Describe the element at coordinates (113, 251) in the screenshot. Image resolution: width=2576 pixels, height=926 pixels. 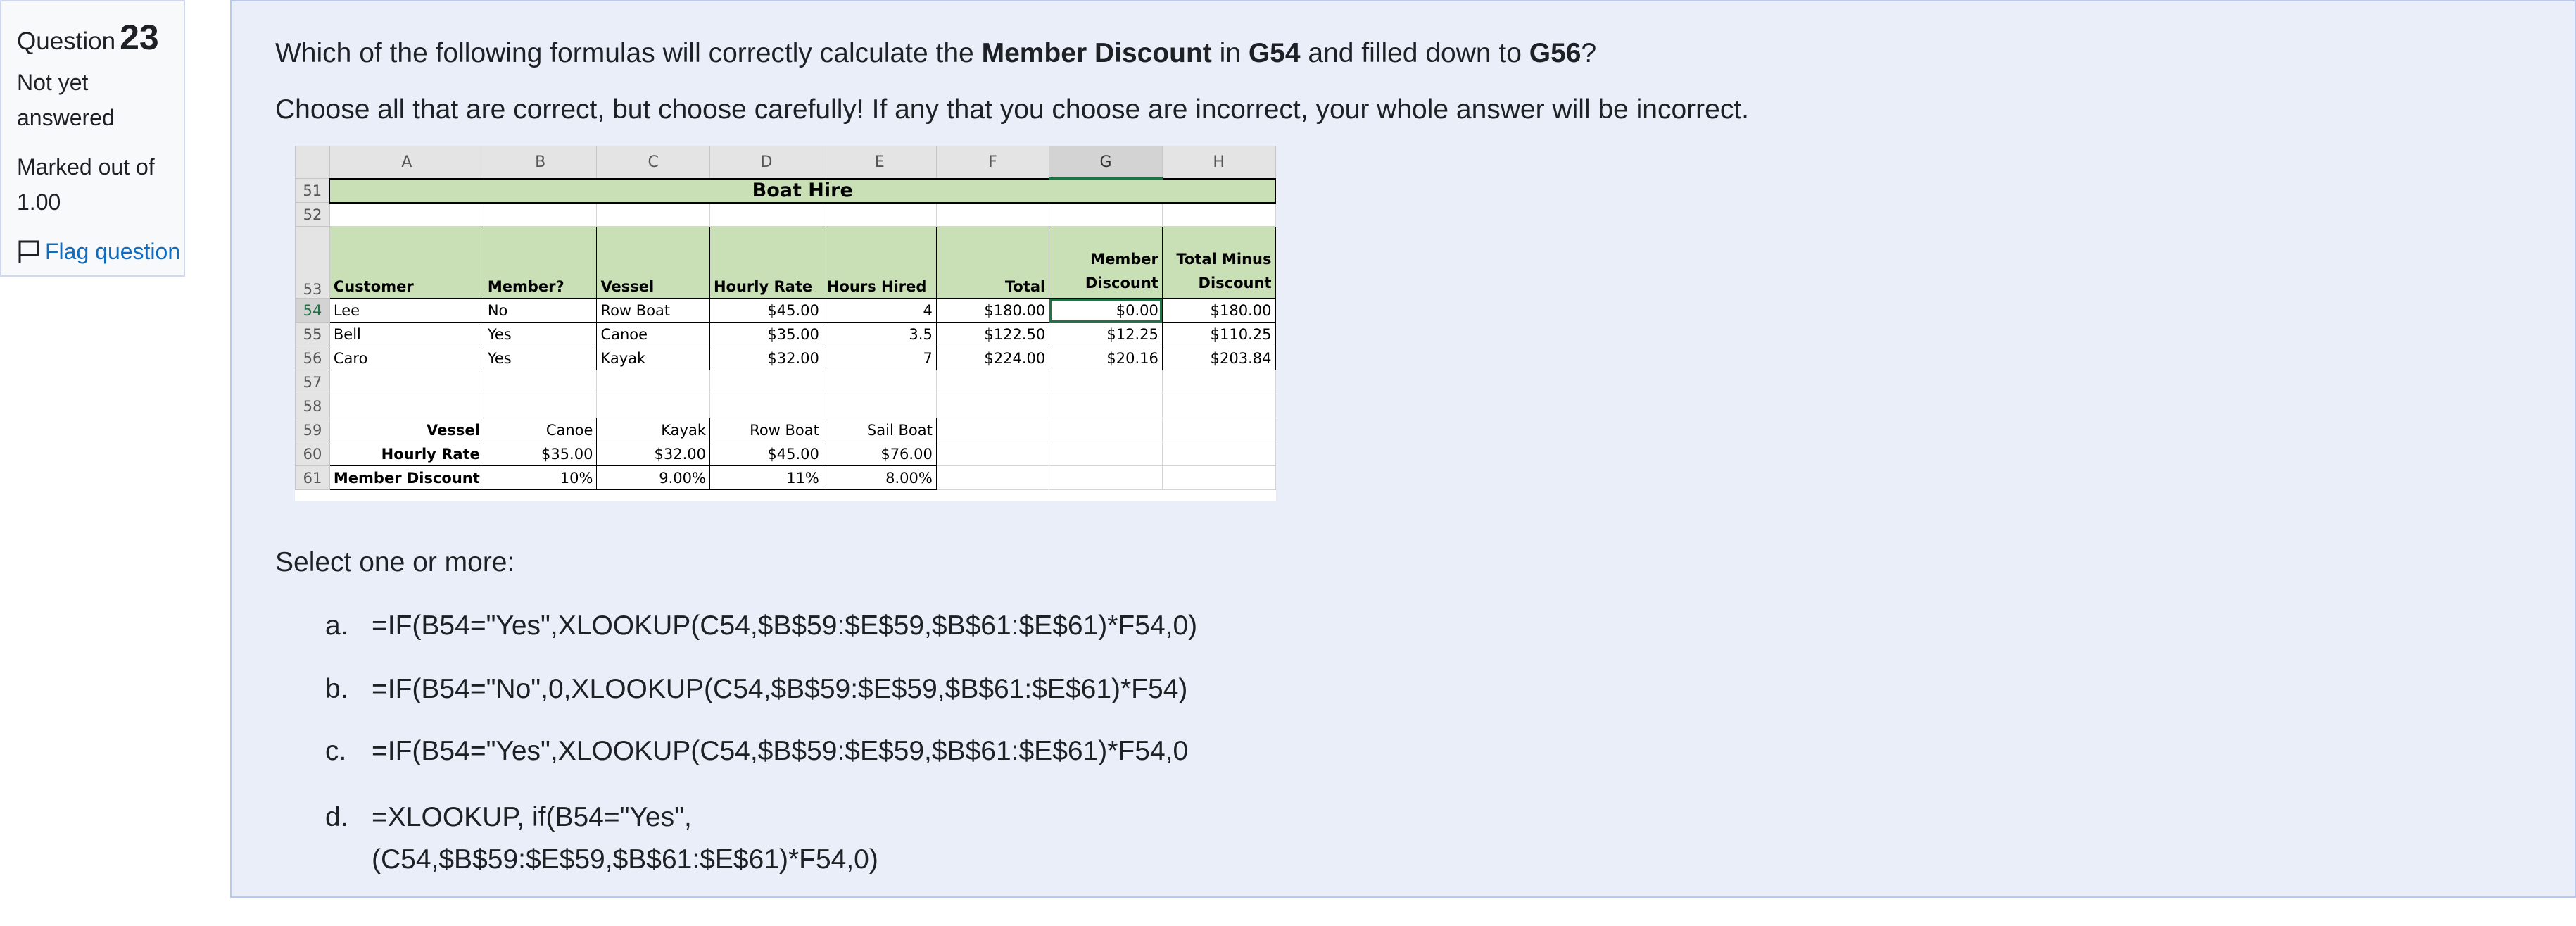
I see `flag-question-label: Flag question` at that location.